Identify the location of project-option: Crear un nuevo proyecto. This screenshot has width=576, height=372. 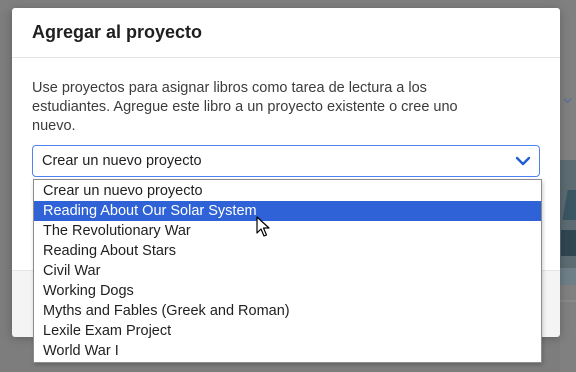
(287, 191).